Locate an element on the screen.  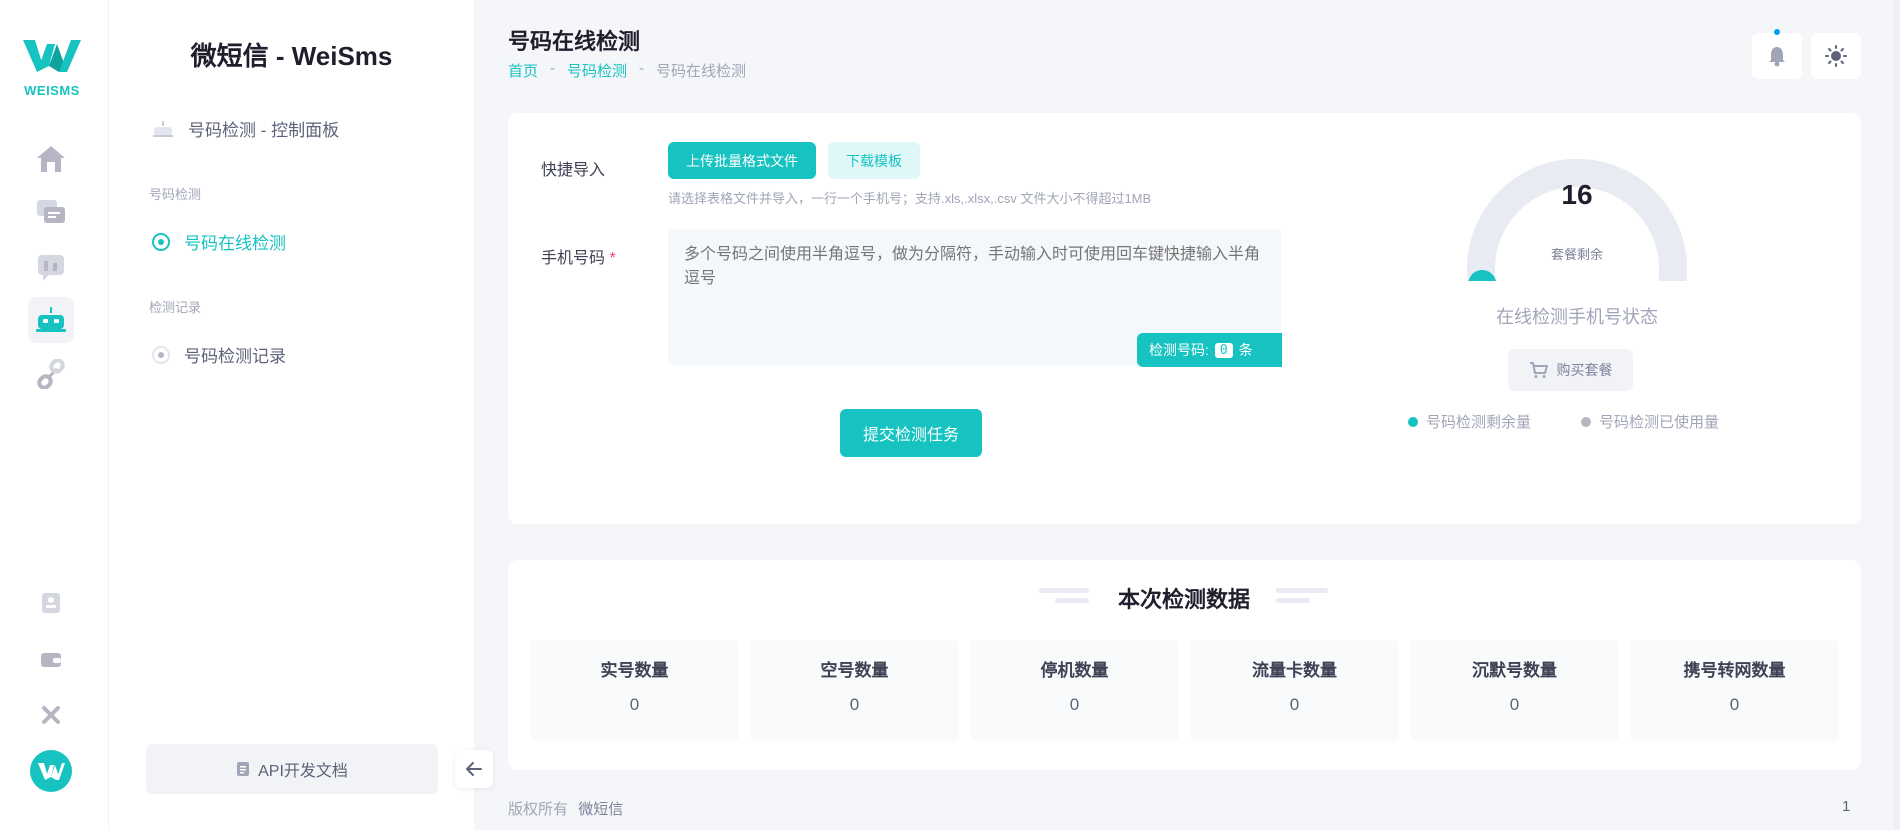
bullet-icon is located at coordinates (161, 354).